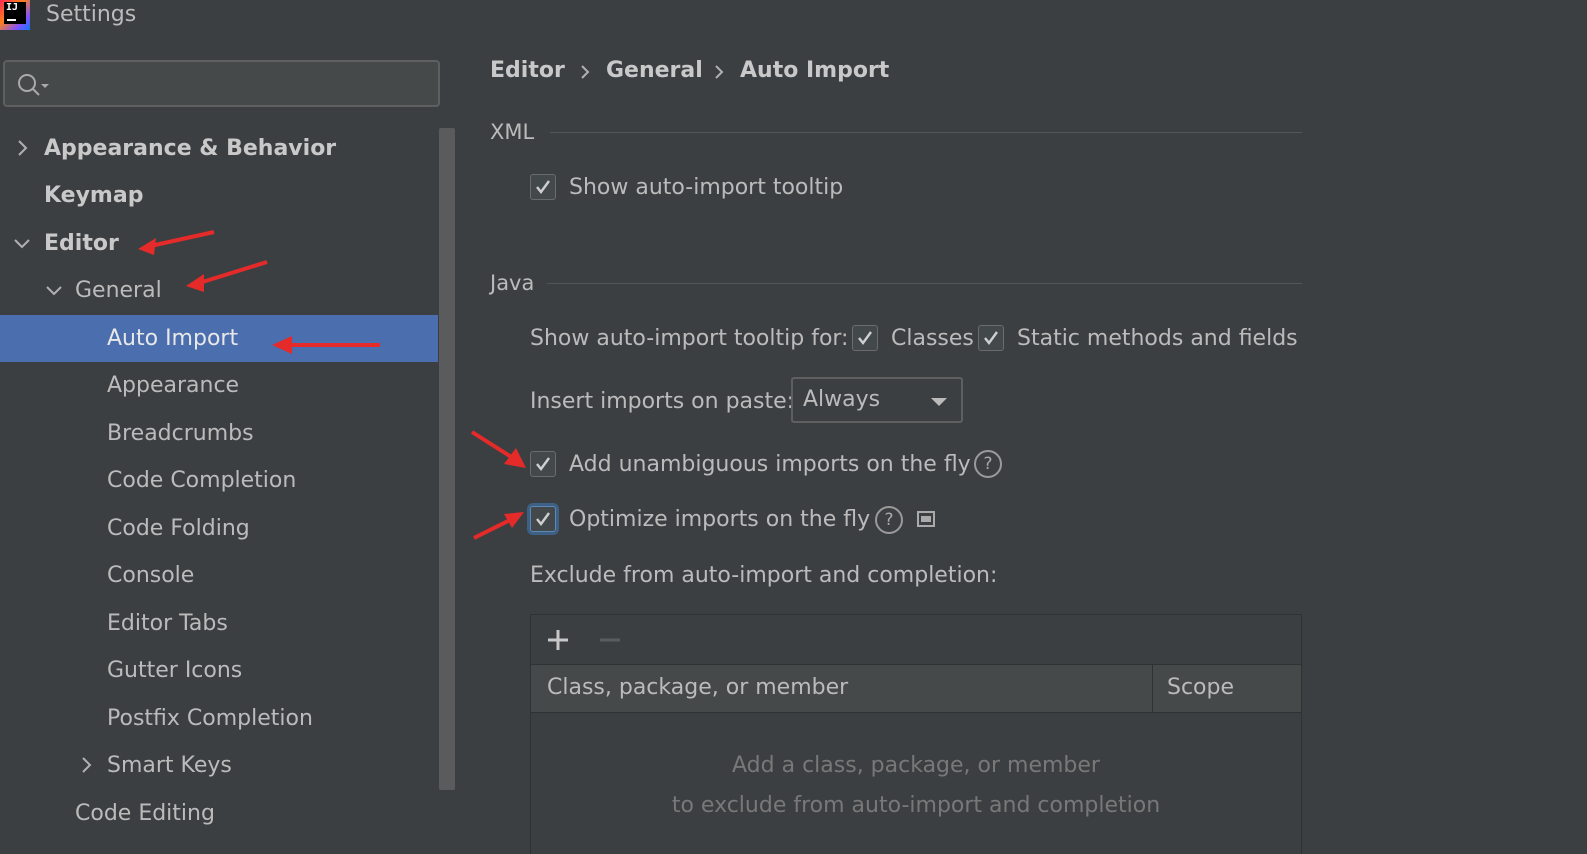  I want to click on static-members-checkbox, so click(991, 338).